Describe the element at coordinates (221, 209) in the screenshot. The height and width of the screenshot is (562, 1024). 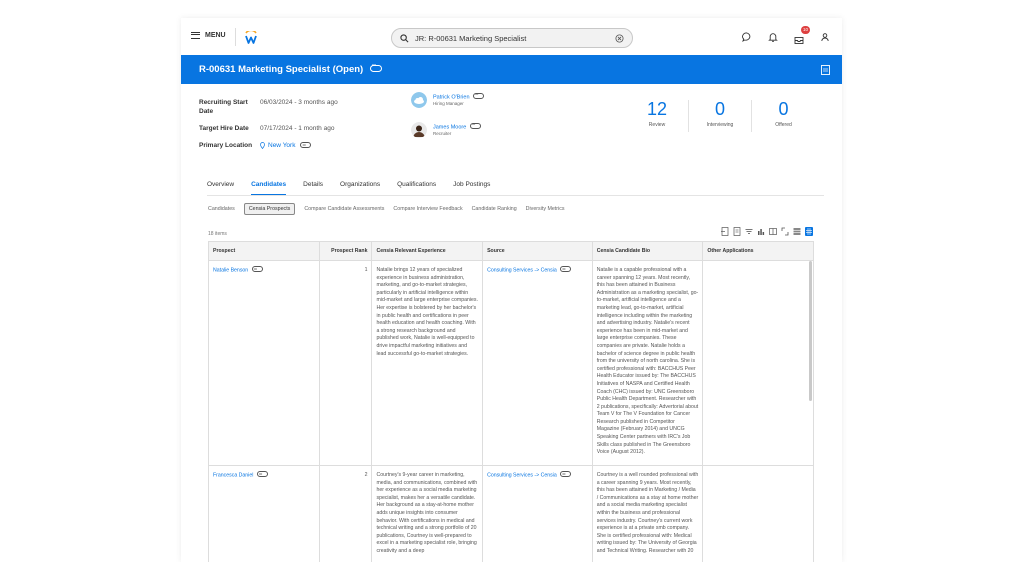
I see `subtab-candidates: Candidates` at that location.